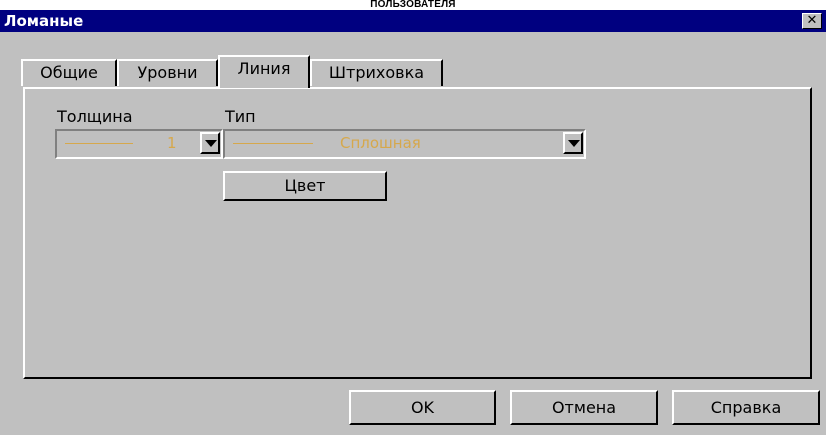 Image resolution: width=826 pixels, height=435 pixels. Describe the element at coordinates (380, 143) in the screenshot. I see `line-type-value: Сплошная` at that location.